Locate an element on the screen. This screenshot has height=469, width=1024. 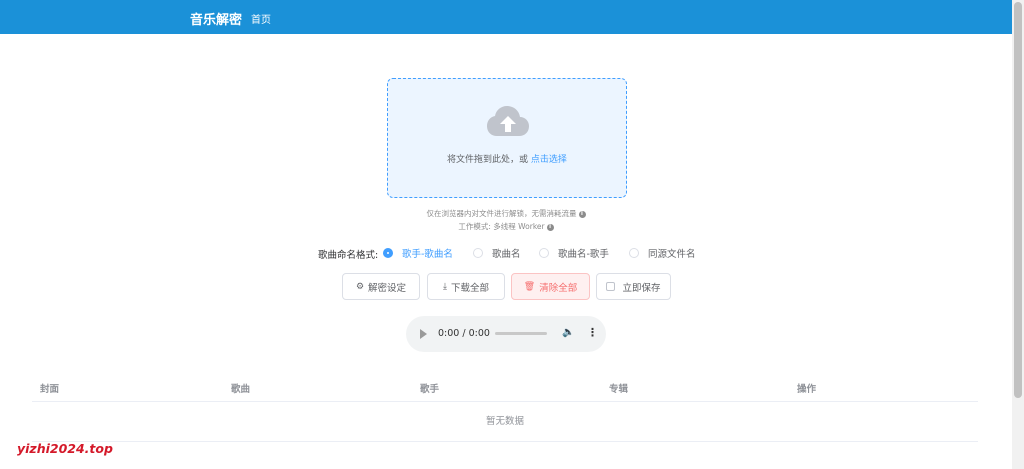
watermark-text: yizhi2024.top is located at coordinates (65, 448).